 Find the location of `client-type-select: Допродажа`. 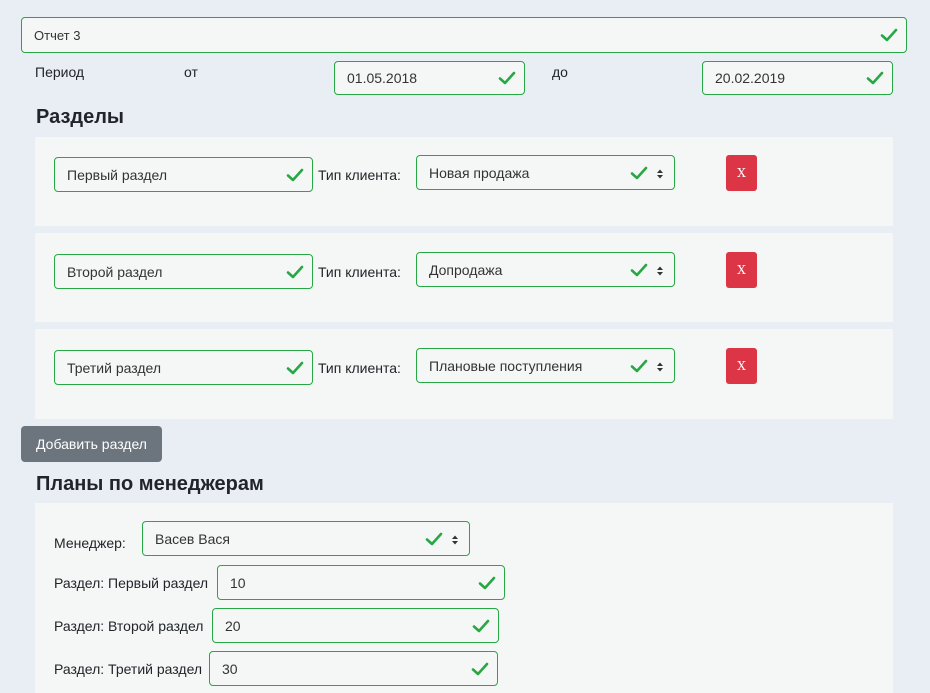

client-type-select: Допродажа is located at coordinates (545, 269).